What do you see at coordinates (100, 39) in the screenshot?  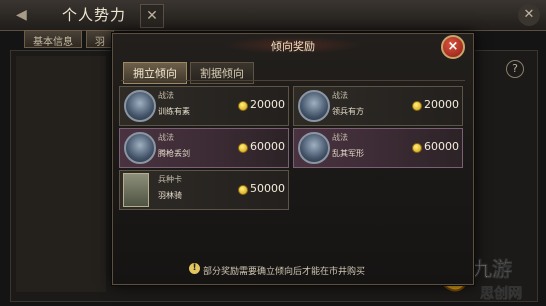 I see `tab-second: 羽` at bounding box center [100, 39].